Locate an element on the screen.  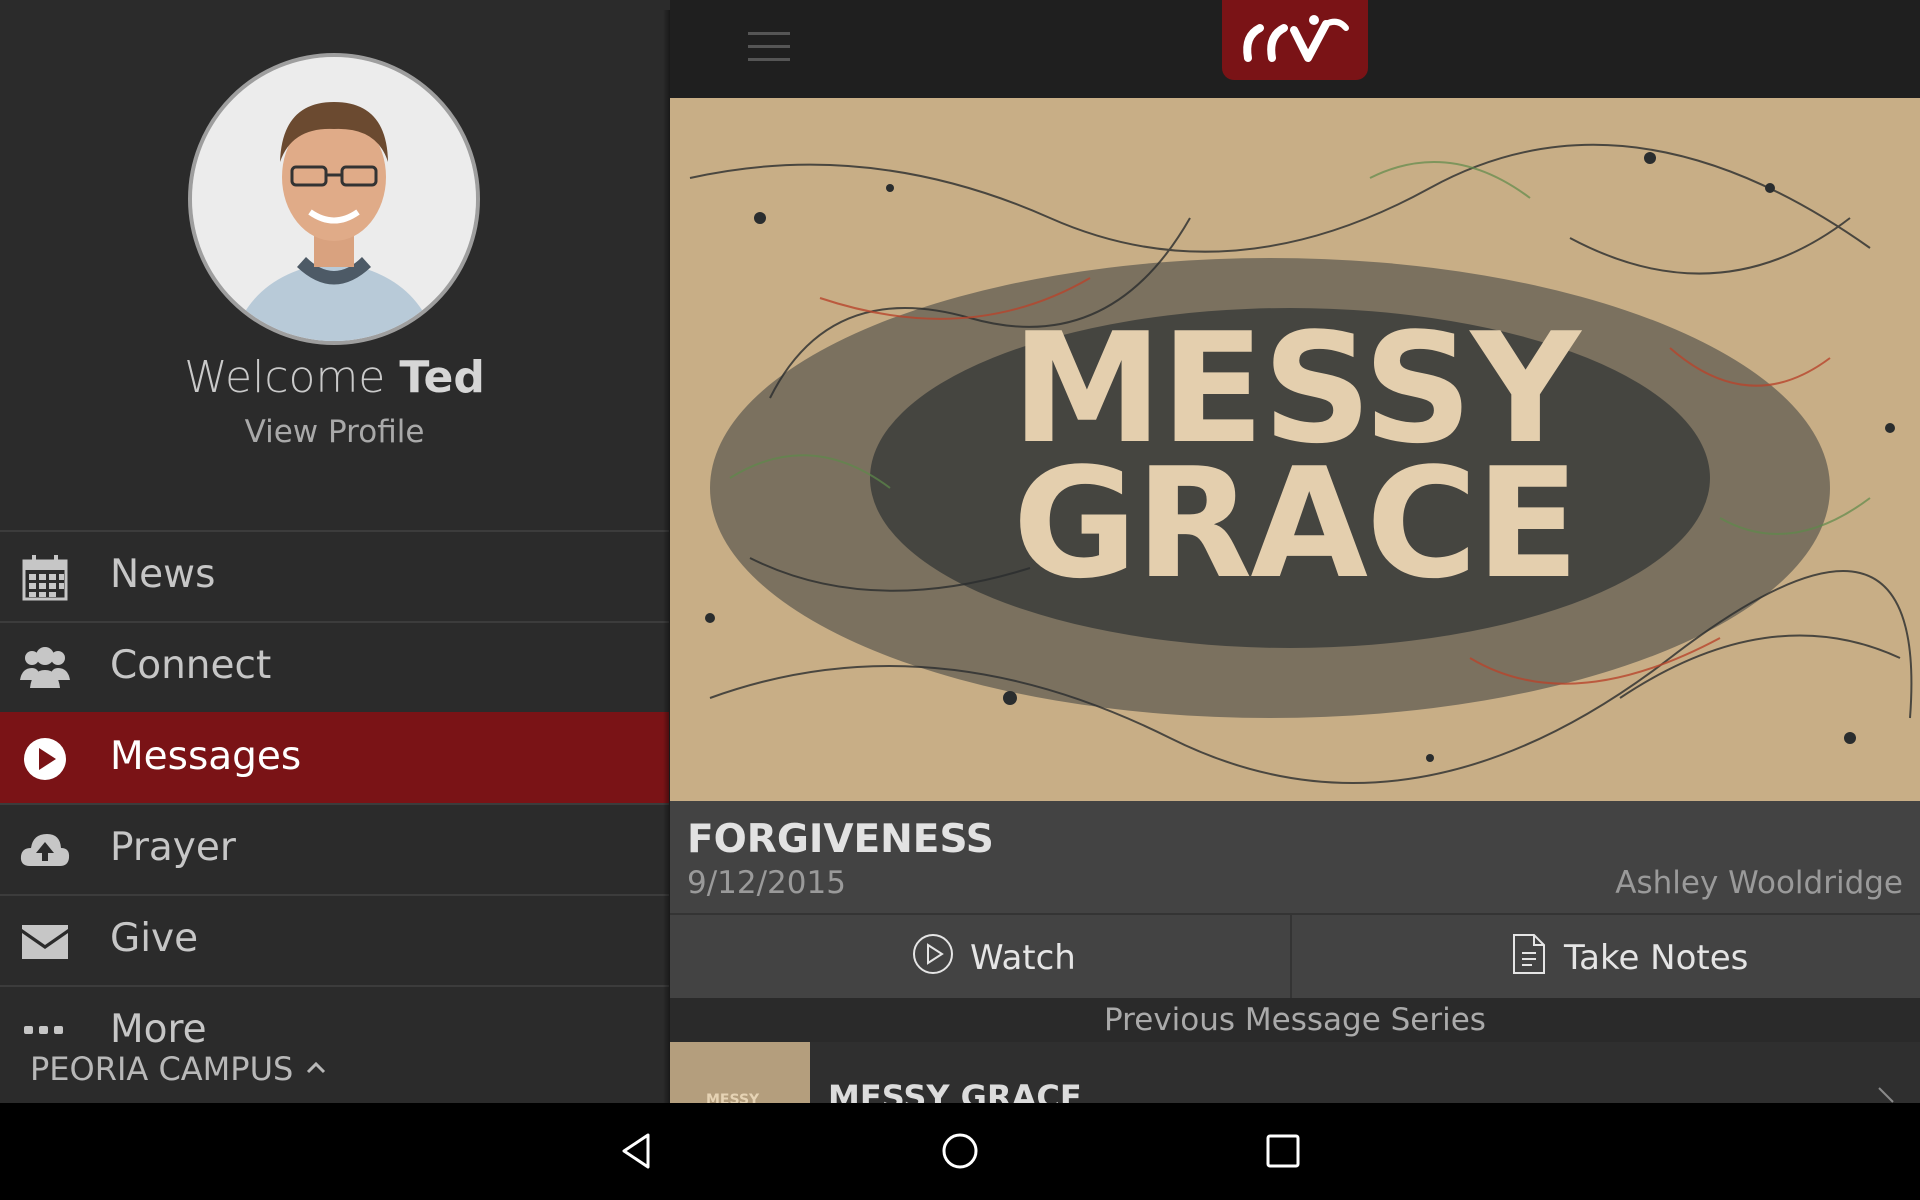
menu-item-give: Give is located at coordinates (334, 939).